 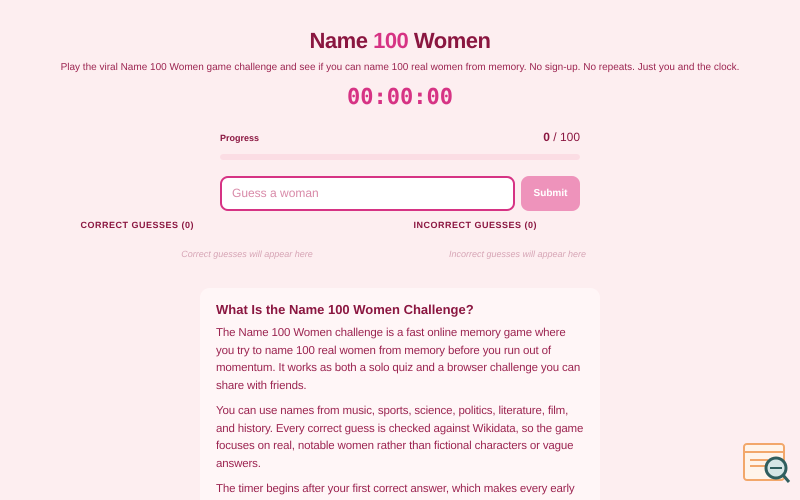 What do you see at coordinates (400, 41) in the screenshot?
I see `page-title: Name 100 Women` at bounding box center [400, 41].